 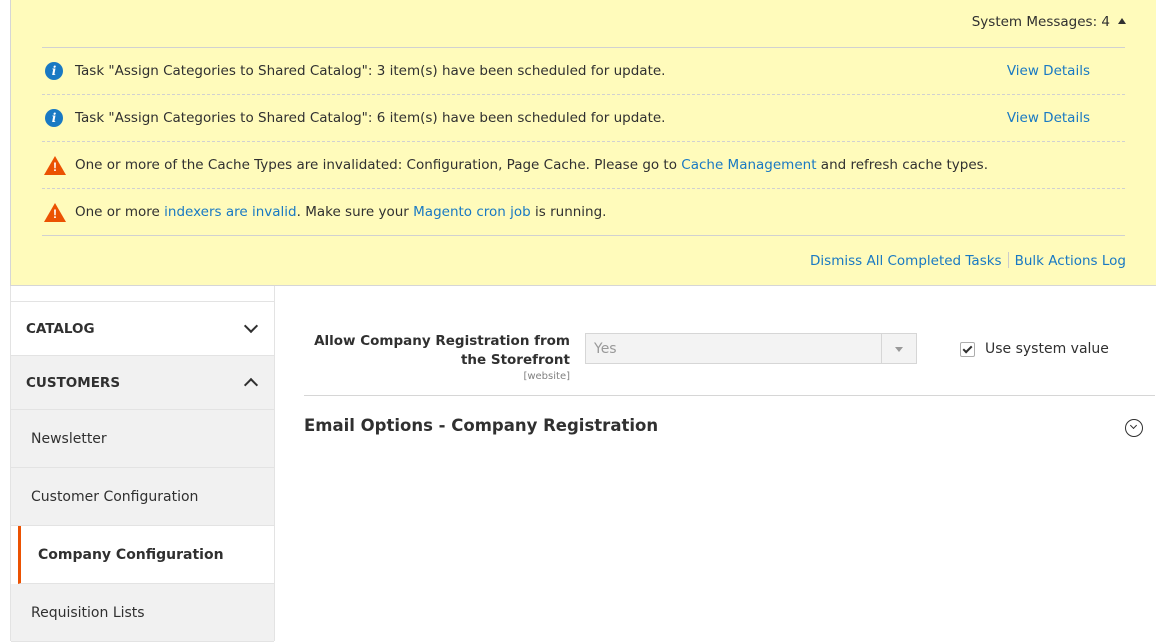 I want to click on cache-management-link: Cache Management, so click(x=748, y=165).